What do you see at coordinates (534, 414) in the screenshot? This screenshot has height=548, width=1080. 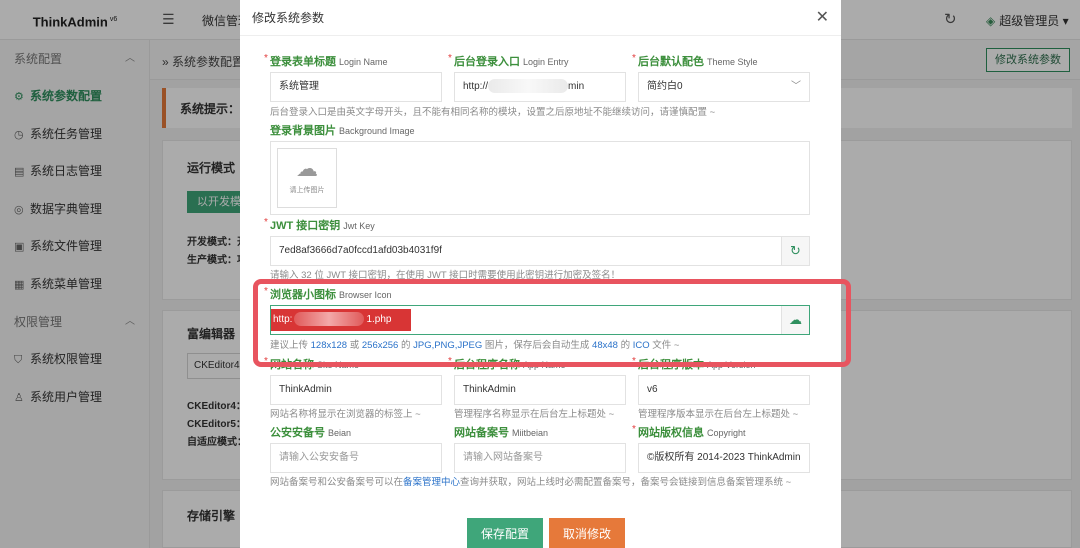 I see `app-name-help: 管理程序名称显示在后台左上标题处 ~` at bounding box center [534, 414].